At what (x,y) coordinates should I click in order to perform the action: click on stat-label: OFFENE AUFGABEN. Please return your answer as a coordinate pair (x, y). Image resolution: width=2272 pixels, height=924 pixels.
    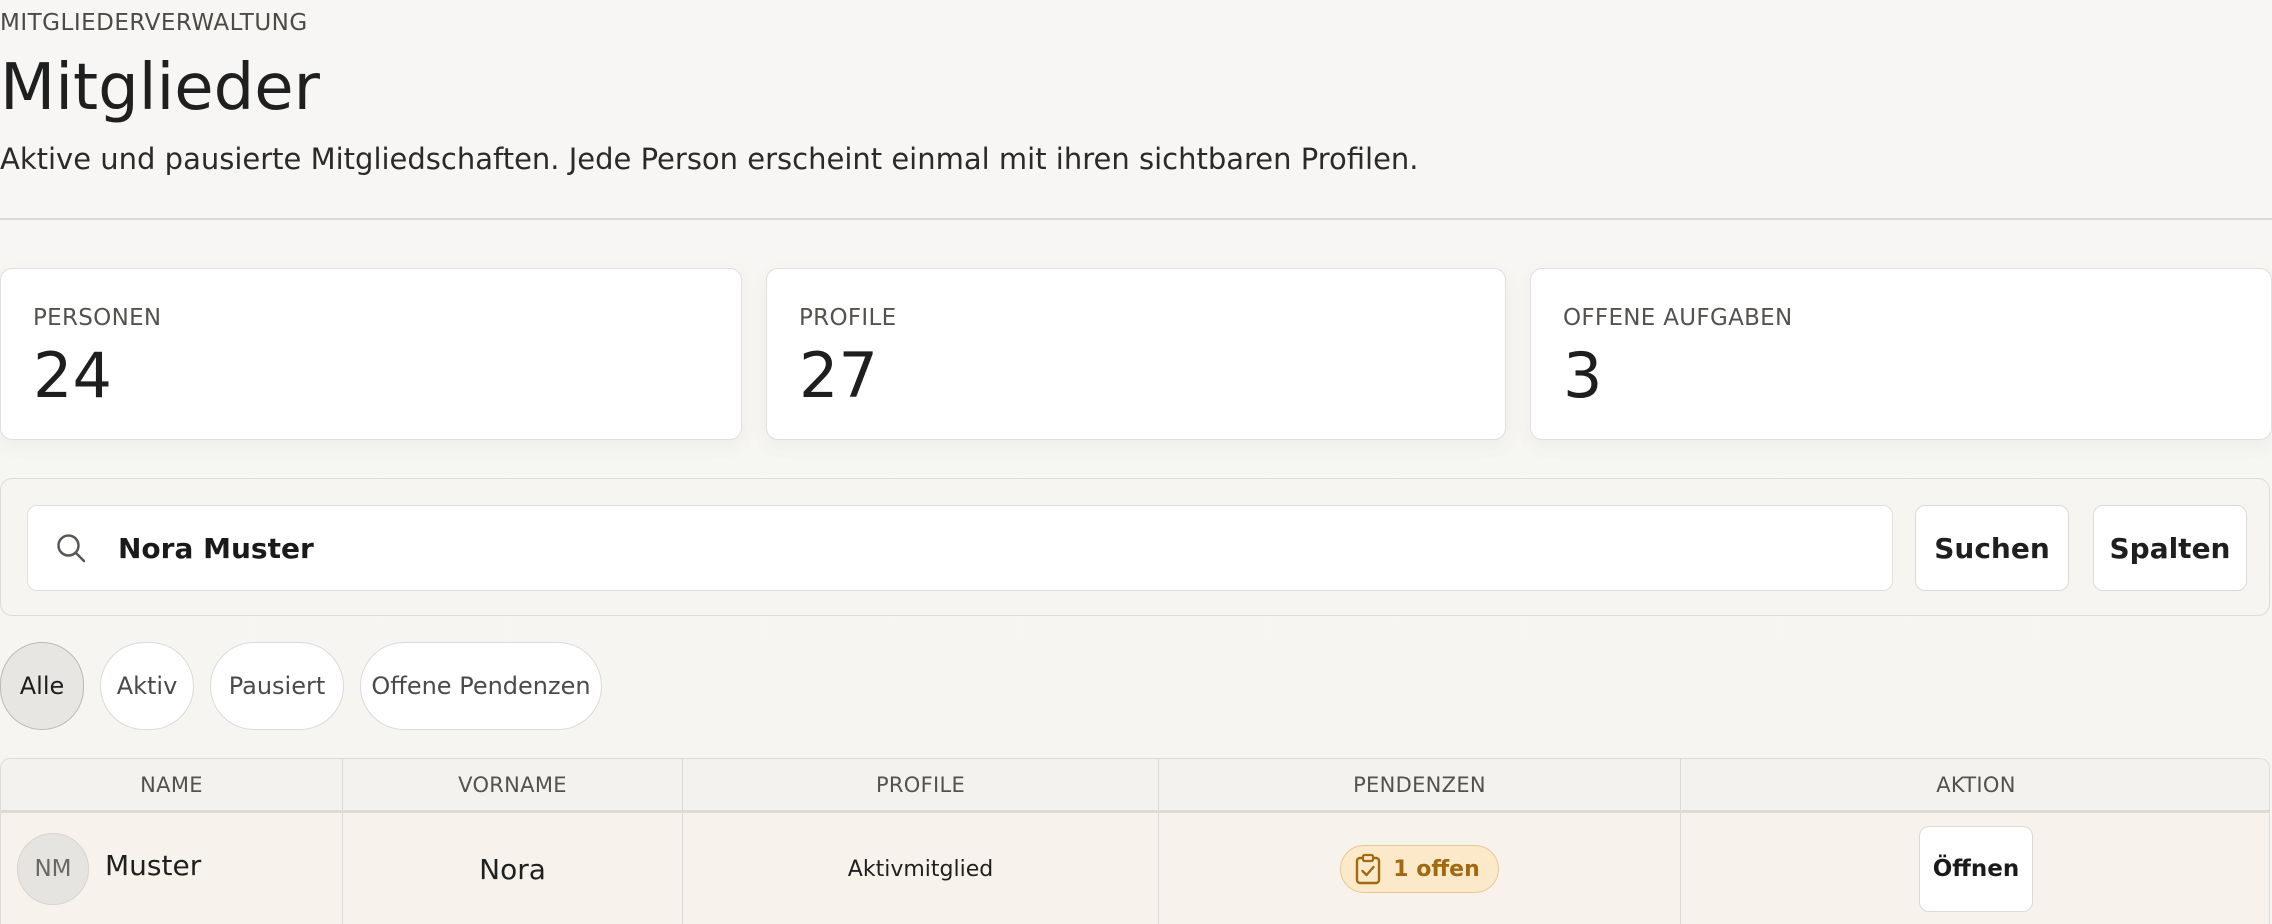
    Looking at the image, I should click on (1678, 318).